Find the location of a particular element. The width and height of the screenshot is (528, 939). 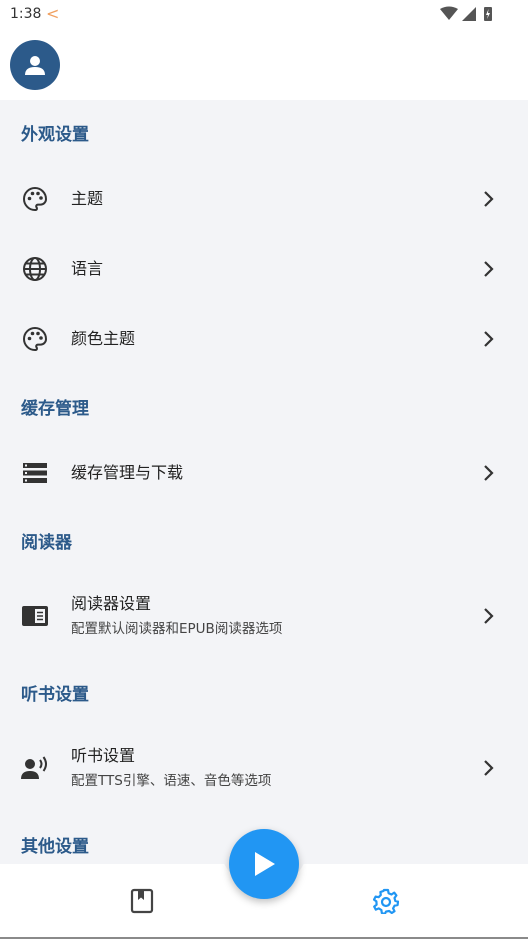

setting-color-theme-label: 颜色主题 is located at coordinates (103, 338).